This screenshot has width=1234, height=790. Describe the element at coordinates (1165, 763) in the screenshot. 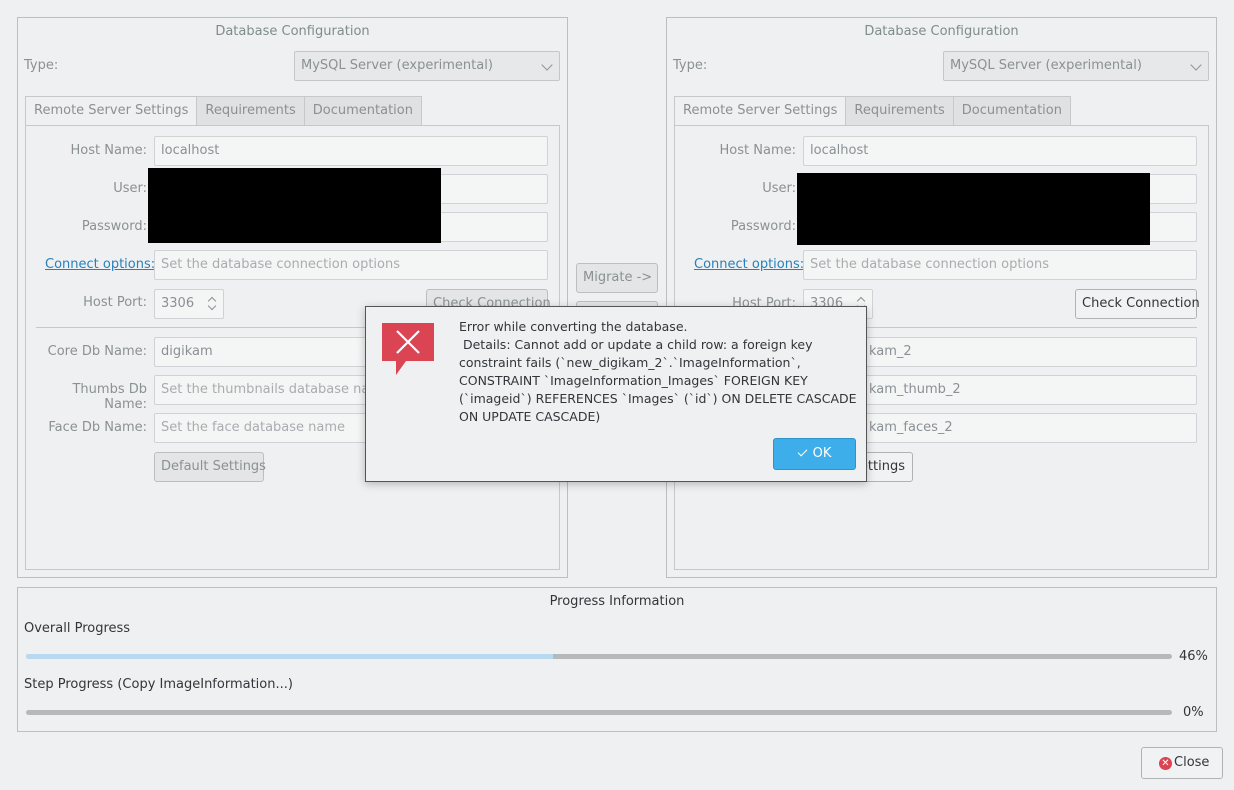

I see `close-icon: ✕` at that location.